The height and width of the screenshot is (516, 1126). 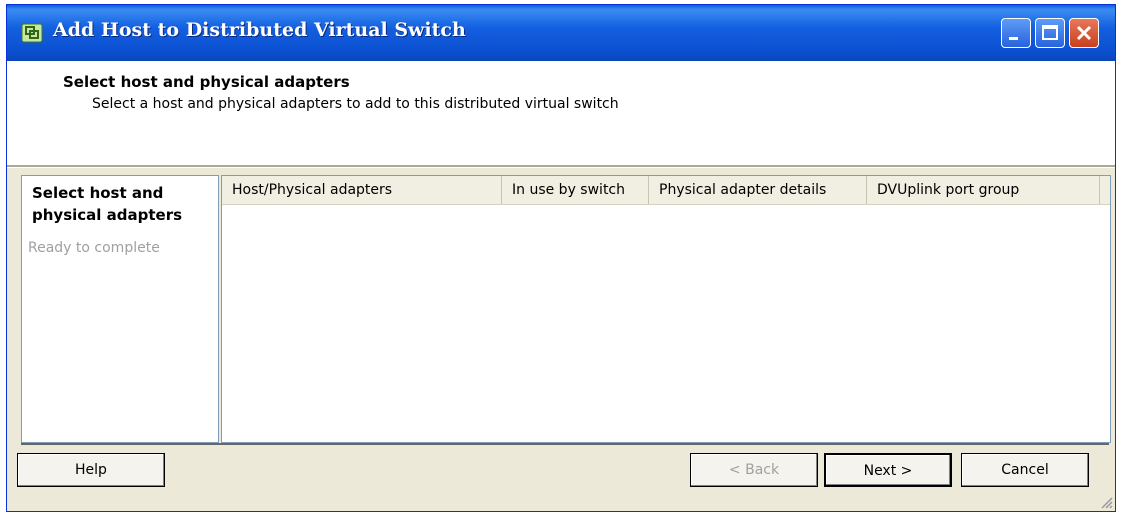 What do you see at coordinates (575, 190) in the screenshot?
I see `column-in-use-by-switch: In use by switch` at bounding box center [575, 190].